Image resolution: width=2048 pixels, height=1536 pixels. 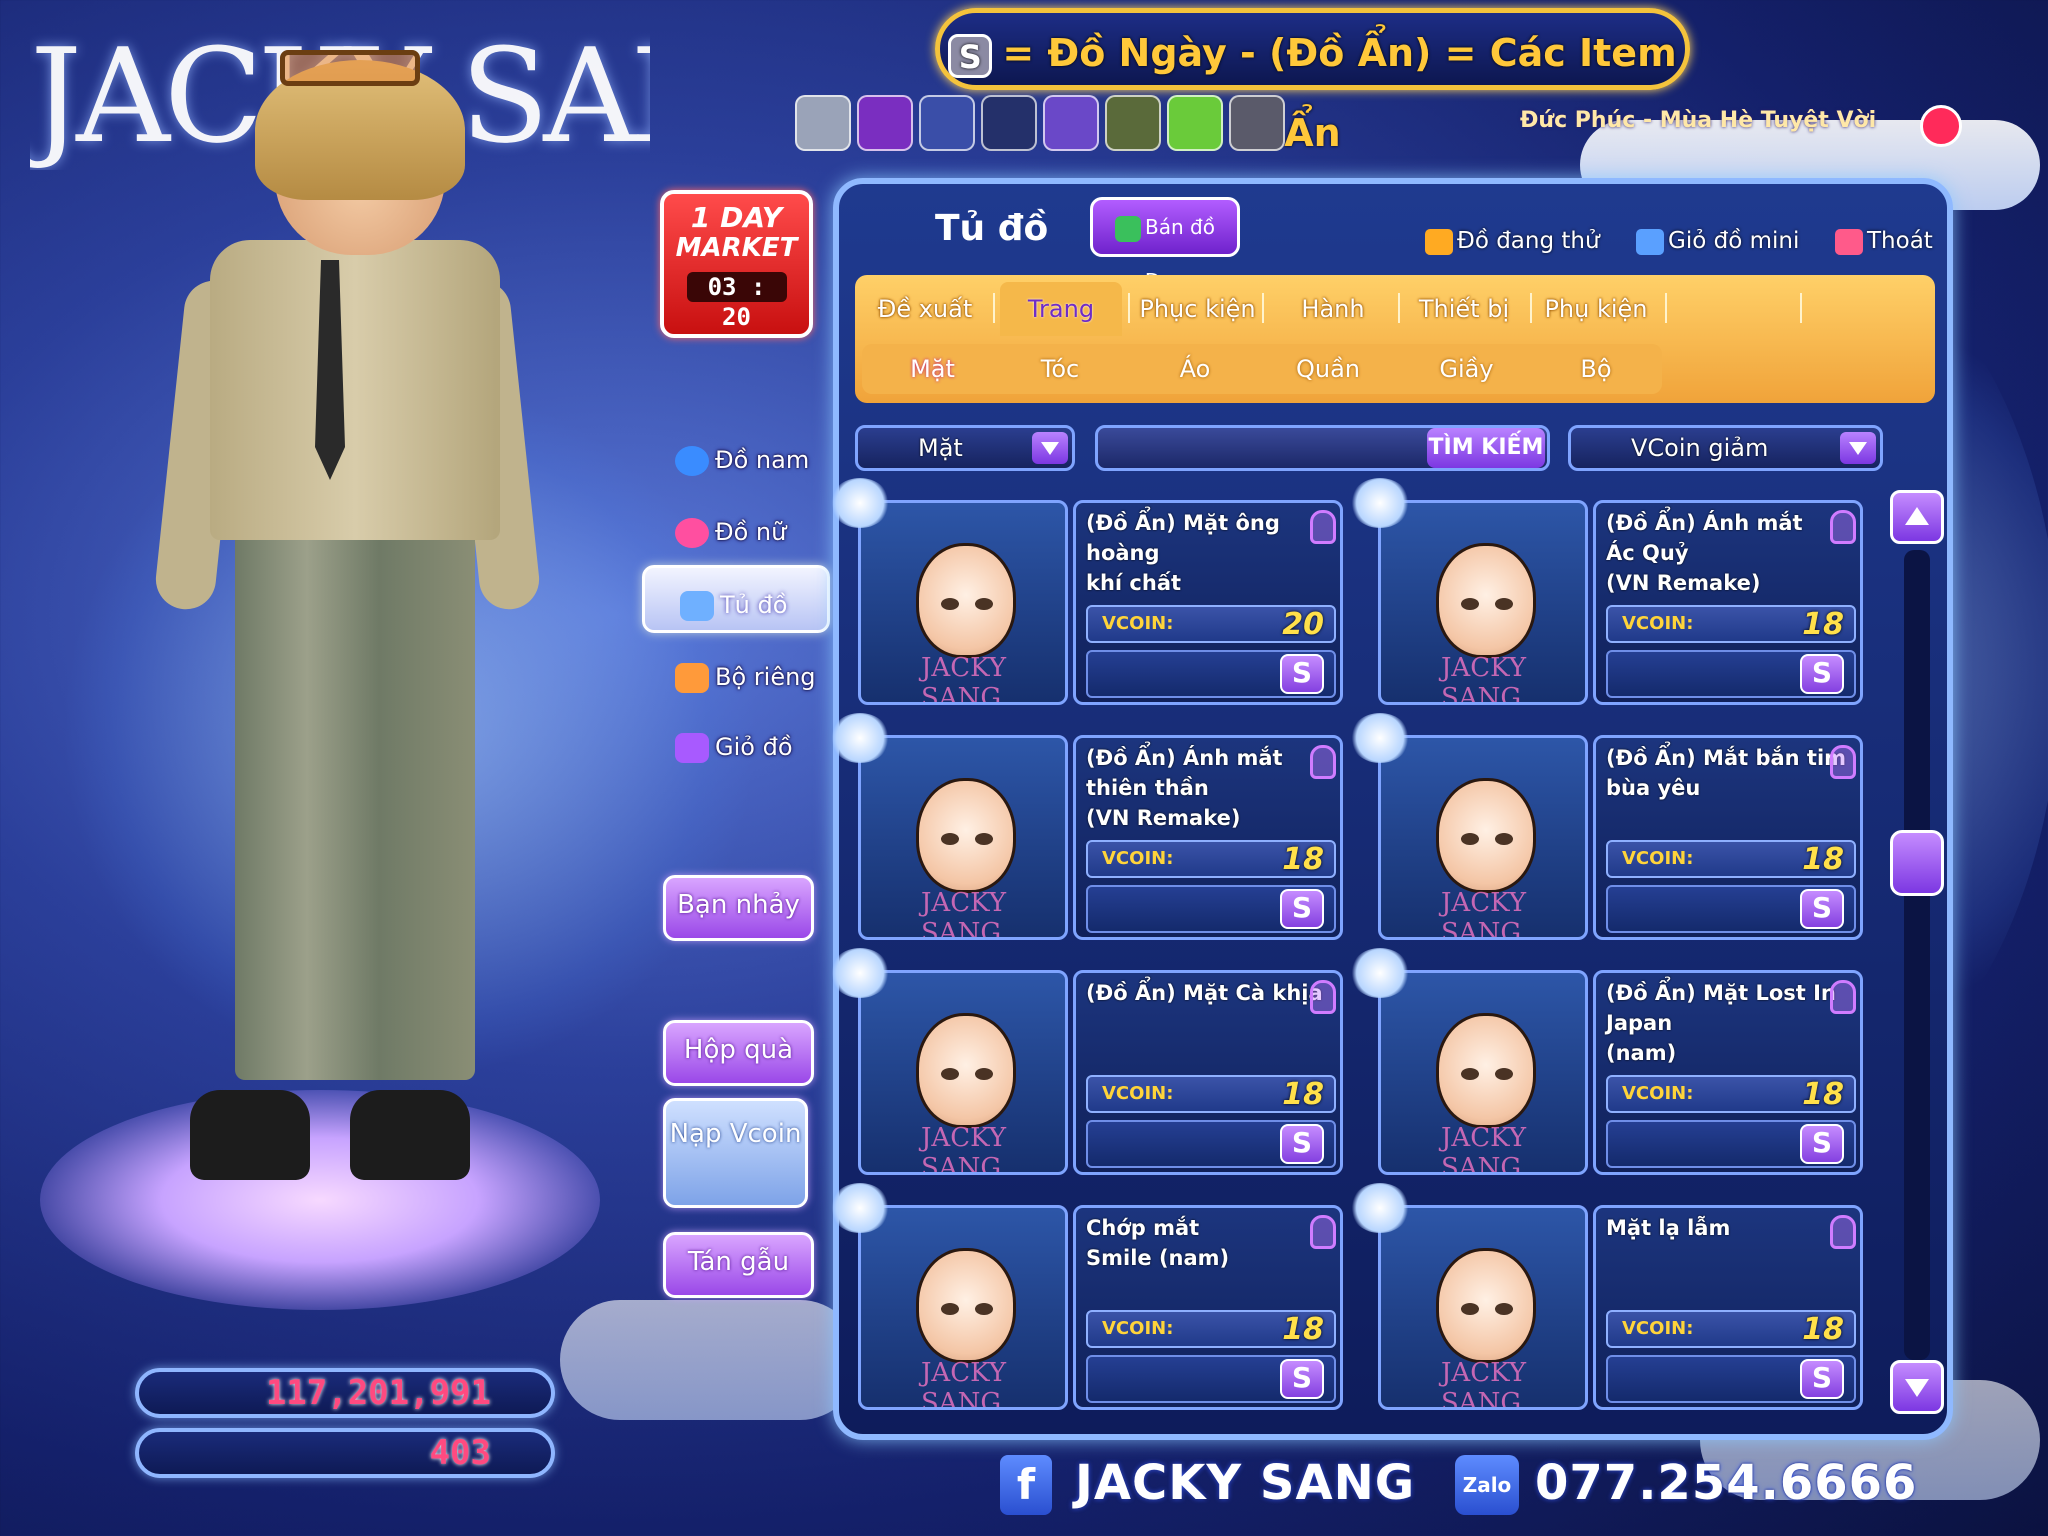 What do you see at coordinates (1486, 448) in the screenshot?
I see `search-button: TÌM KIẾM` at bounding box center [1486, 448].